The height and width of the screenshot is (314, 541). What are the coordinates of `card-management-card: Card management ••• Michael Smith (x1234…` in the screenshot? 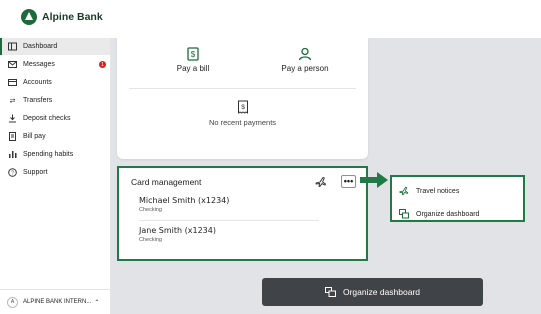 It's located at (242, 213).